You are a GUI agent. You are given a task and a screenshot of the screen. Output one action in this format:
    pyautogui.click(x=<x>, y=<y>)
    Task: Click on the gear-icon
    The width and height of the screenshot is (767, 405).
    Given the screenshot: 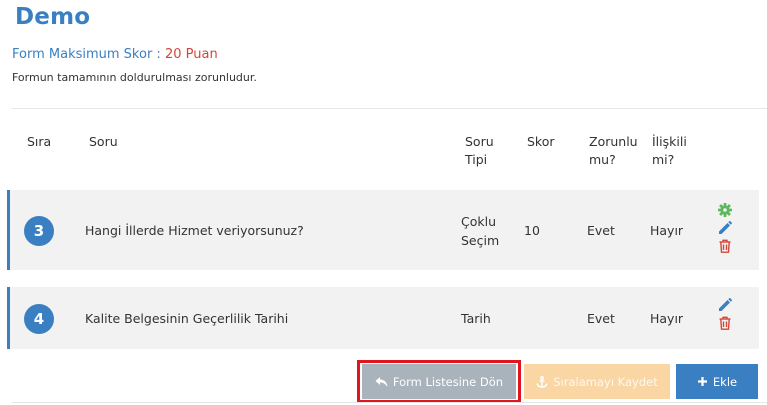 What is the action you would take?
    pyautogui.click(x=725, y=210)
    